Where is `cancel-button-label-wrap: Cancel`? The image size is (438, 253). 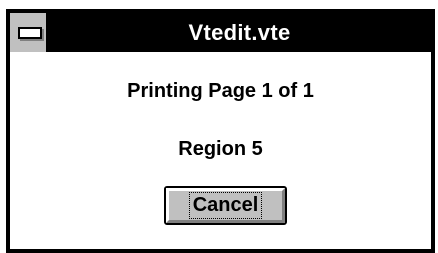 cancel-button-label-wrap: Cancel is located at coordinates (225, 205).